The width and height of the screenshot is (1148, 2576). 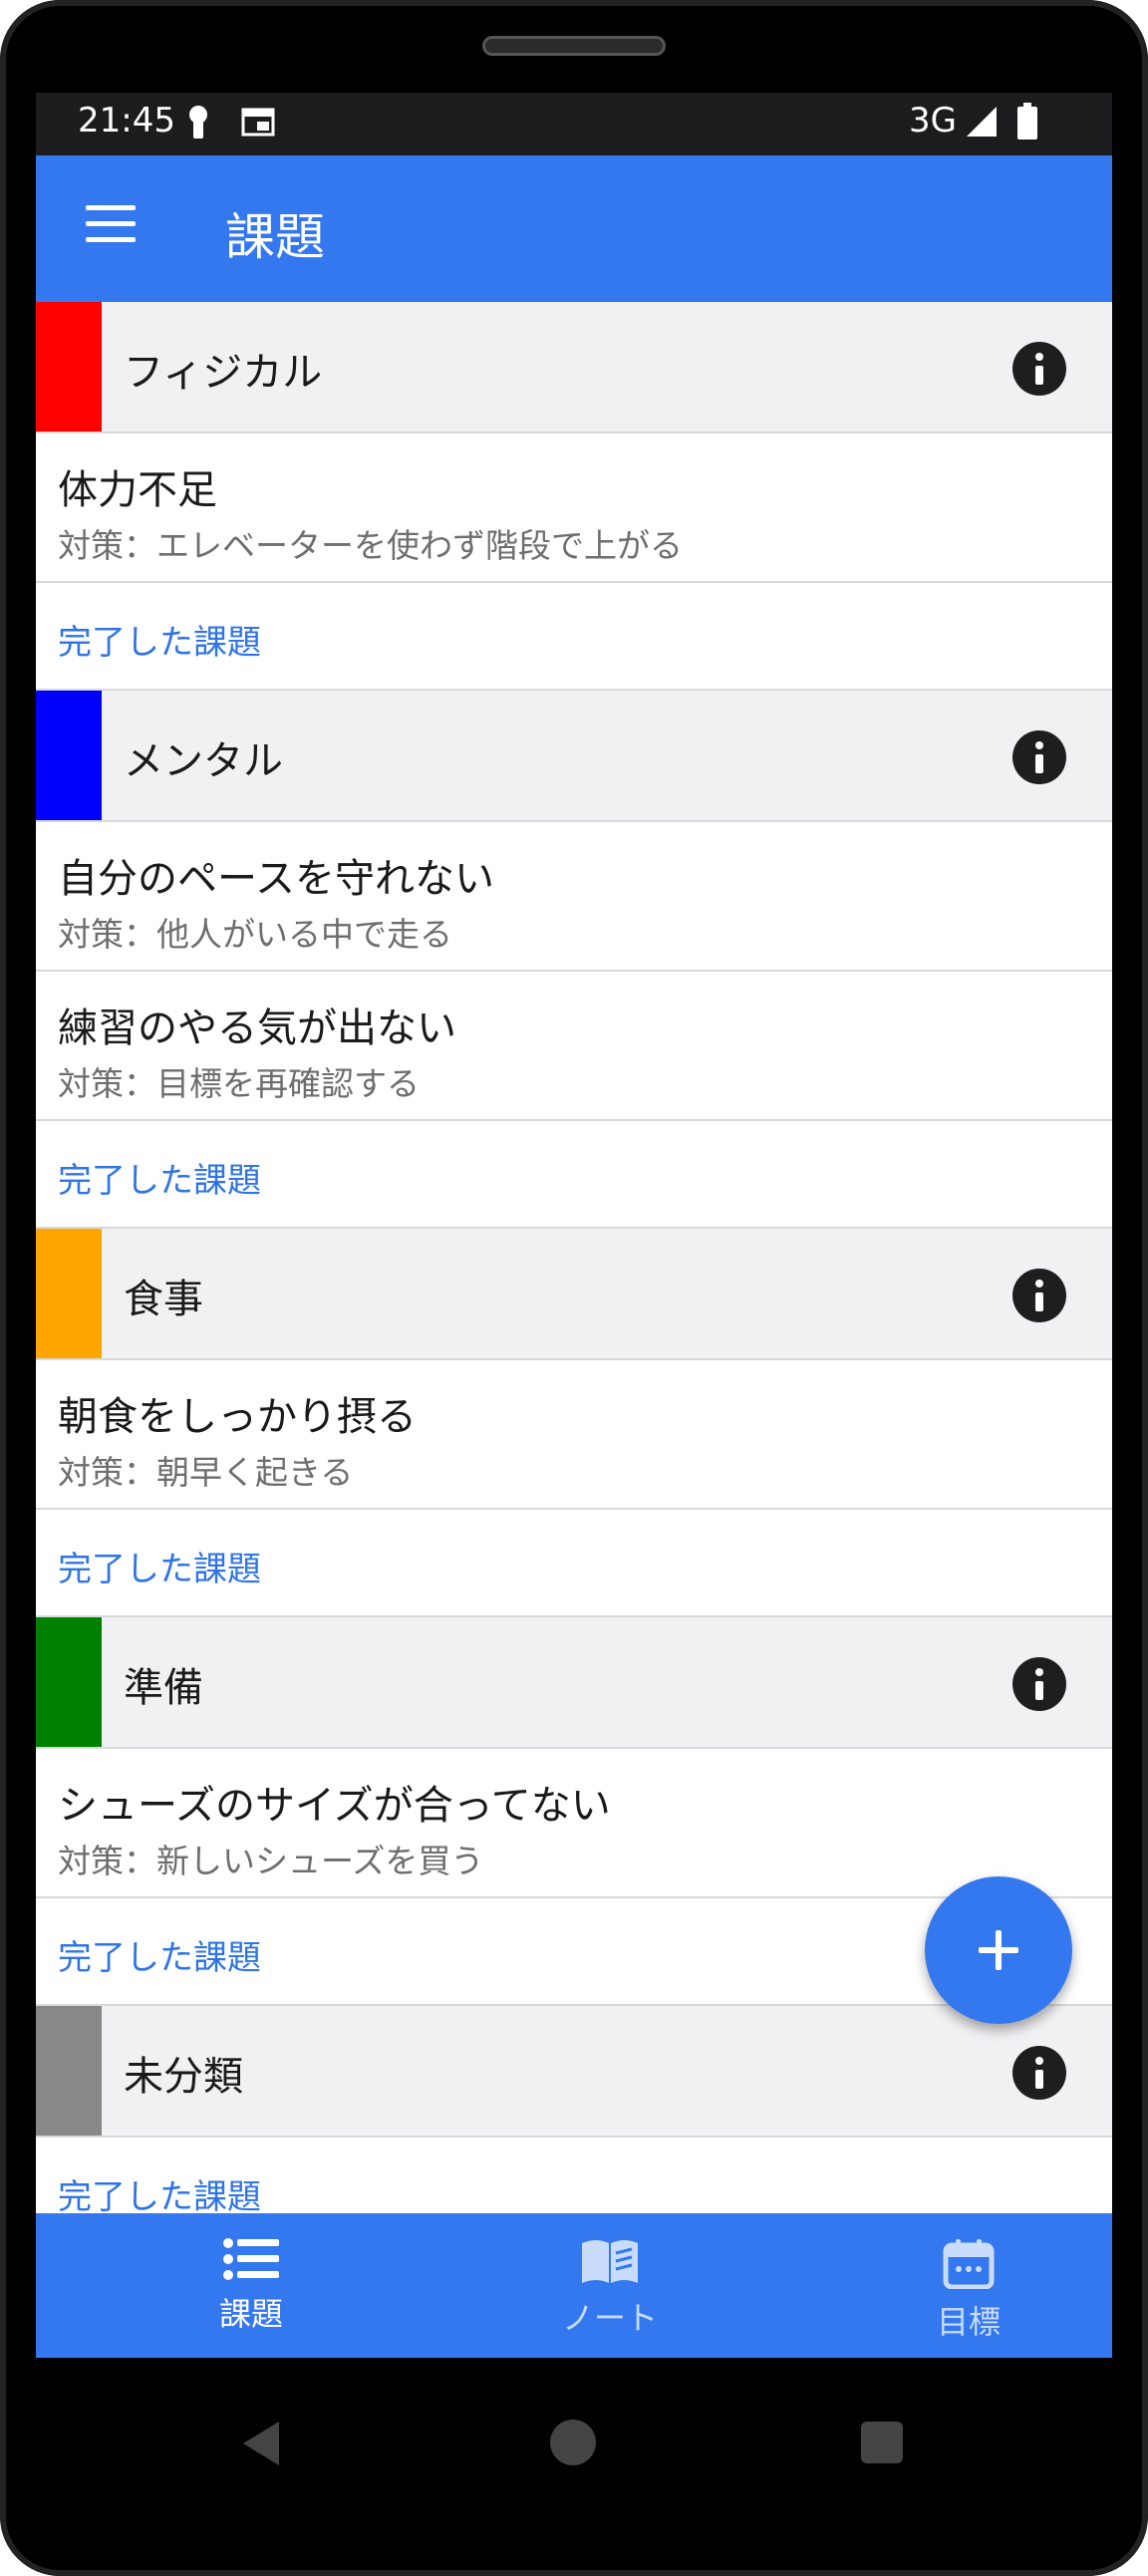 What do you see at coordinates (126, 121) in the screenshot?
I see `status-time: 21:45` at bounding box center [126, 121].